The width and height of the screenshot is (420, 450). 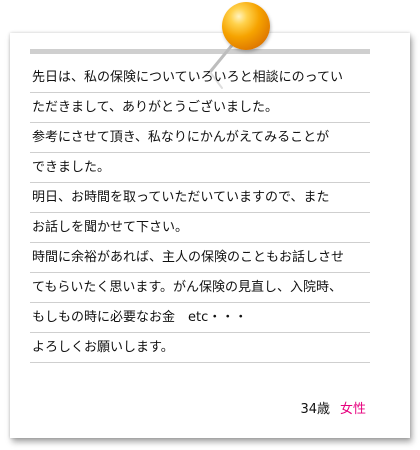 What do you see at coordinates (200, 288) in the screenshot?
I see `note-line: てもらいたく思います。がん保険の見直し、入院時、` at bounding box center [200, 288].